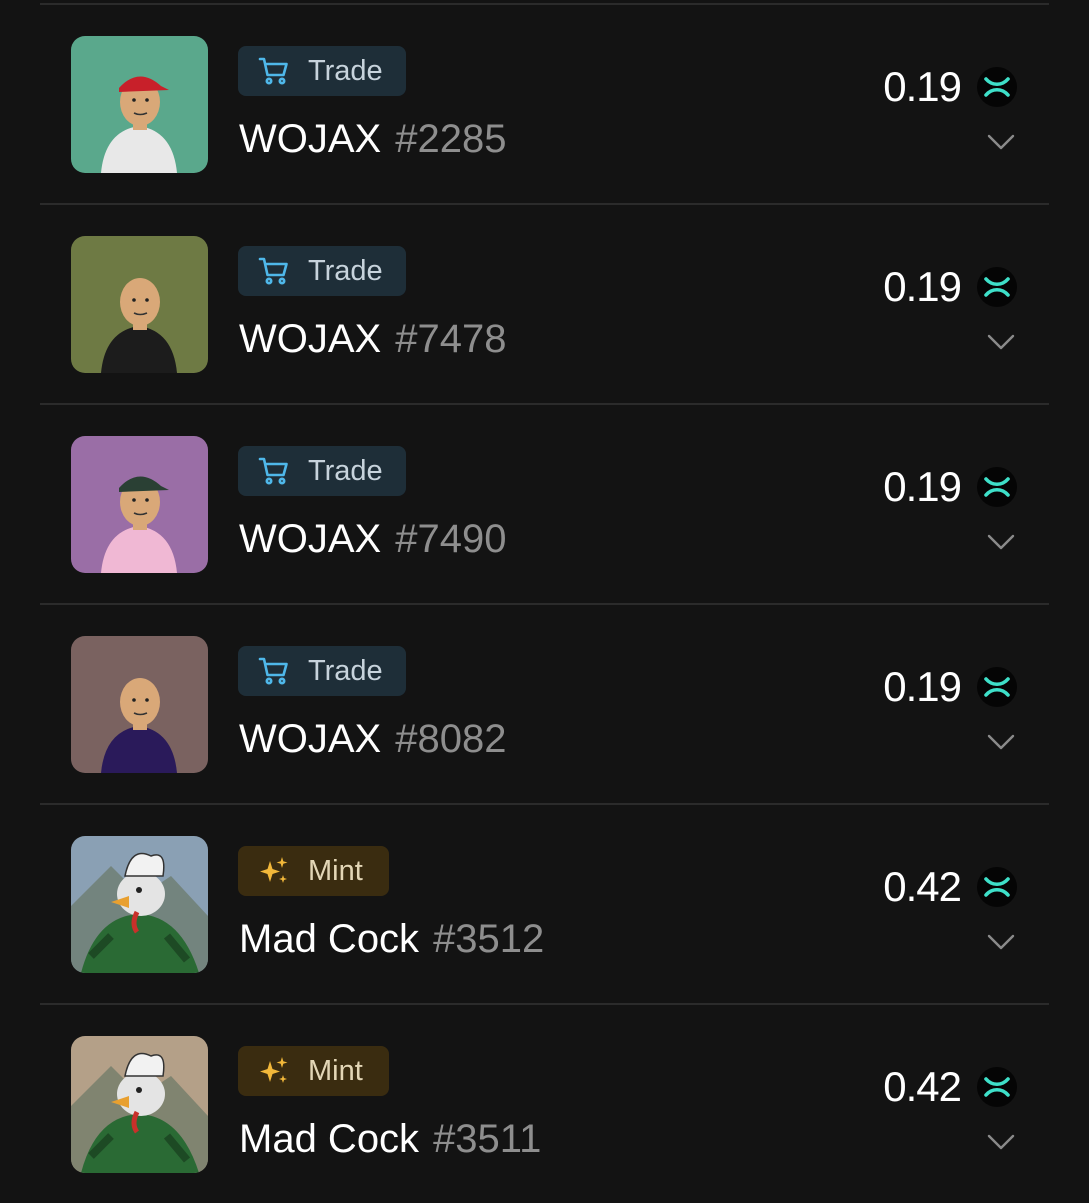 This screenshot has height=1203, width=1089. I want to click on nft-title: Mad Cock #3512, so click(391, 939).